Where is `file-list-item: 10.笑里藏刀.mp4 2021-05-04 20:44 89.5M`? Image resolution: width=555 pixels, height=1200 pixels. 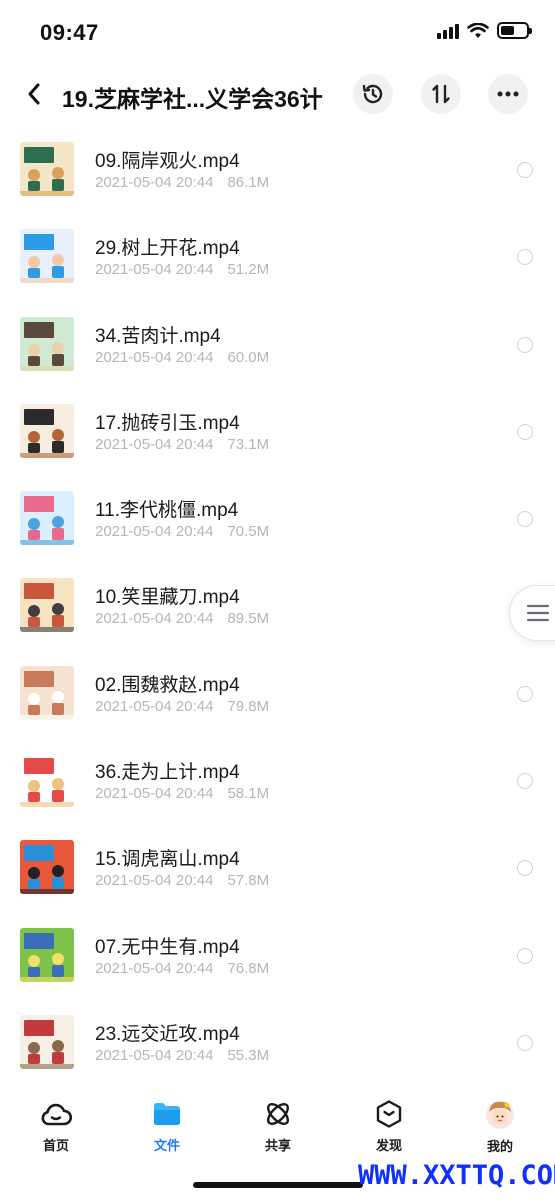
file-list-item: 10.笑里藏刀.mp4 2021-05-04 20:44 89.5M is located at coordinates (277, 605).